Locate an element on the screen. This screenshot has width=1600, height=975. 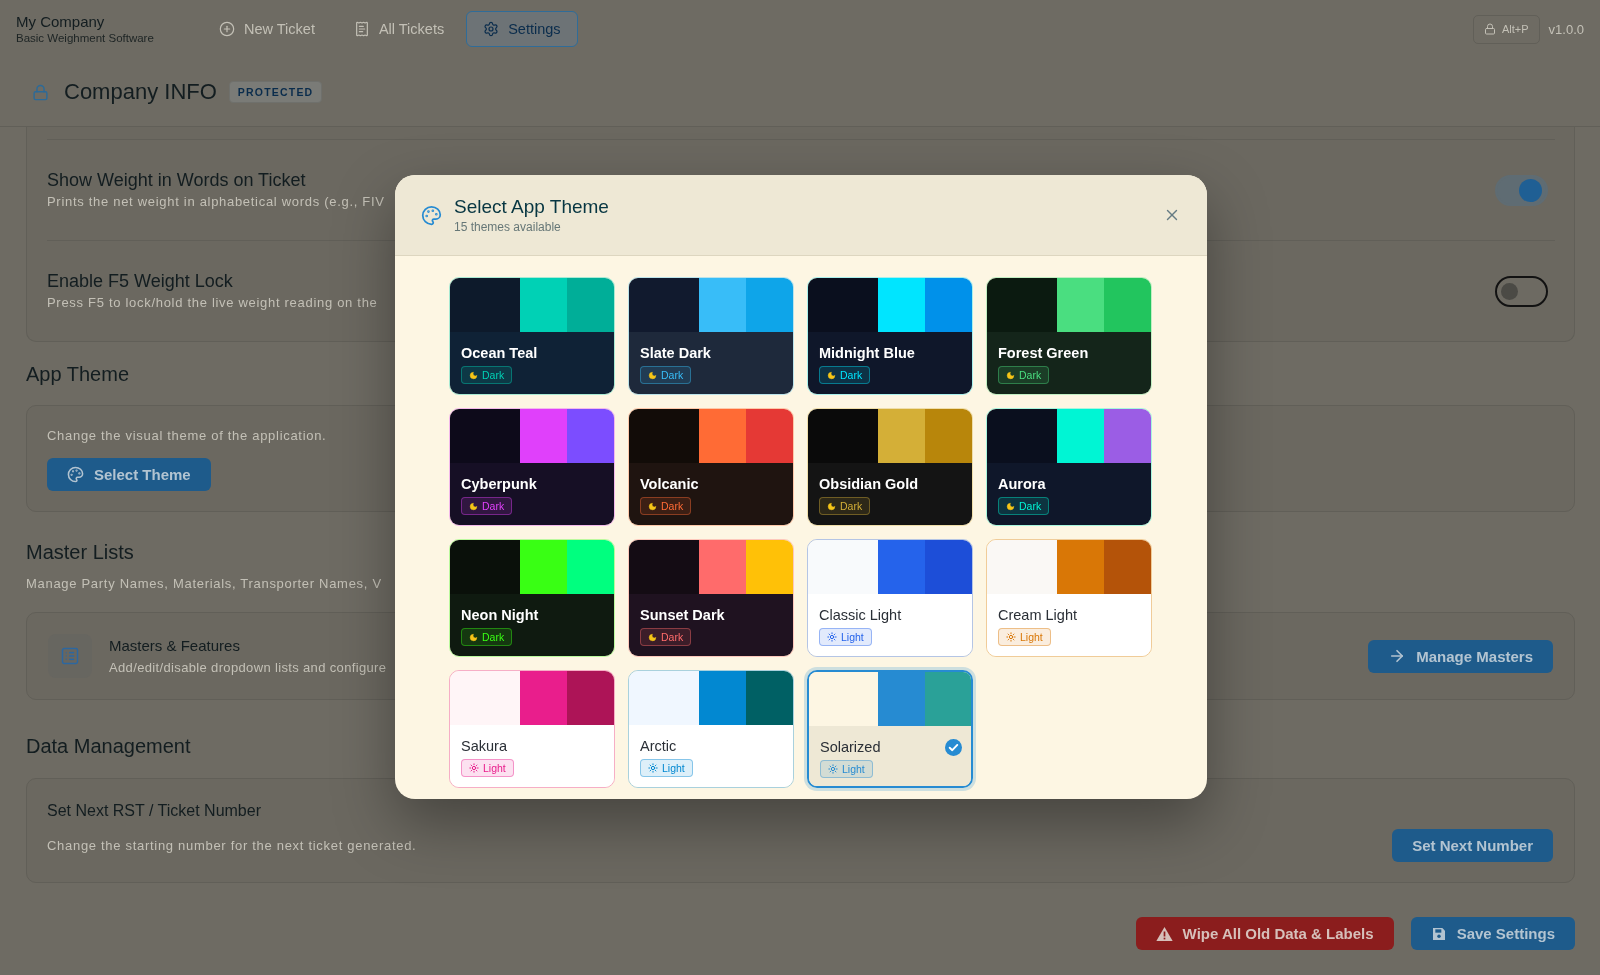
theme-name: Aurora is located at coordinates (1022, 484).